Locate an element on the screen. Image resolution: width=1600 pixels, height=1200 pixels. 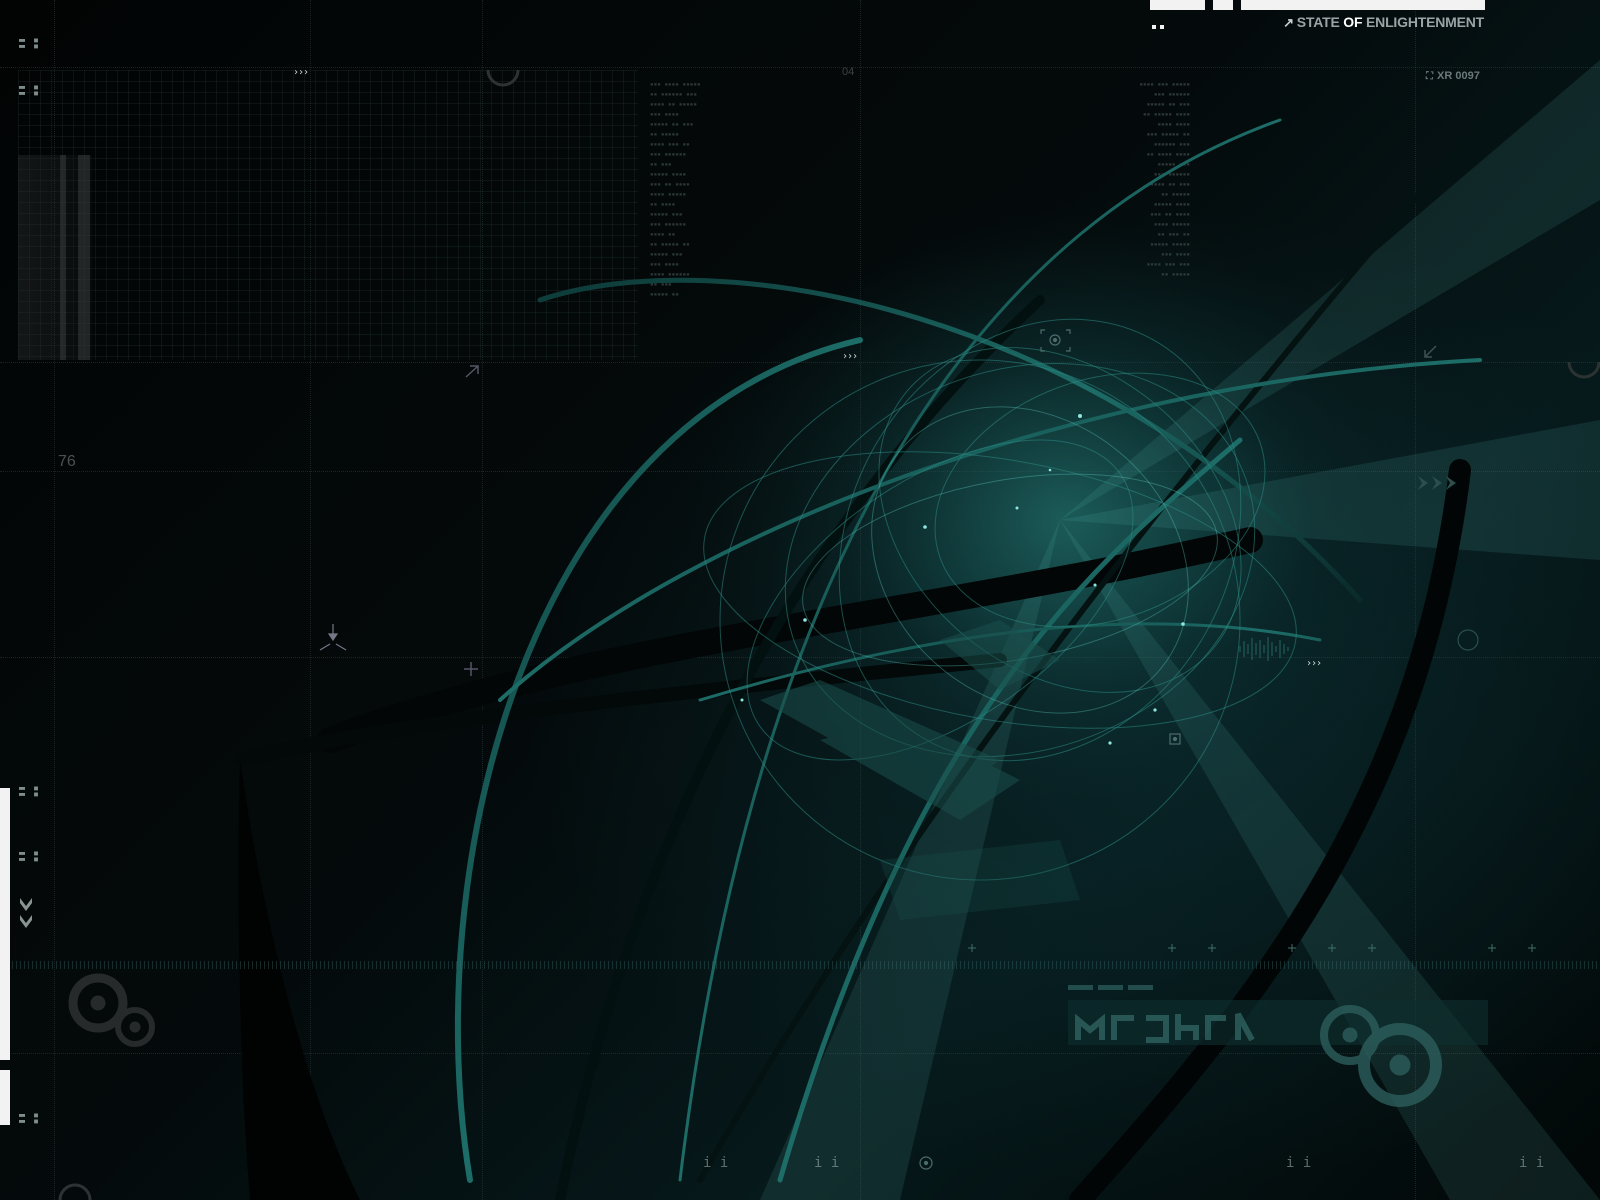
number-top: 04 is located at coordinates (848, 72).